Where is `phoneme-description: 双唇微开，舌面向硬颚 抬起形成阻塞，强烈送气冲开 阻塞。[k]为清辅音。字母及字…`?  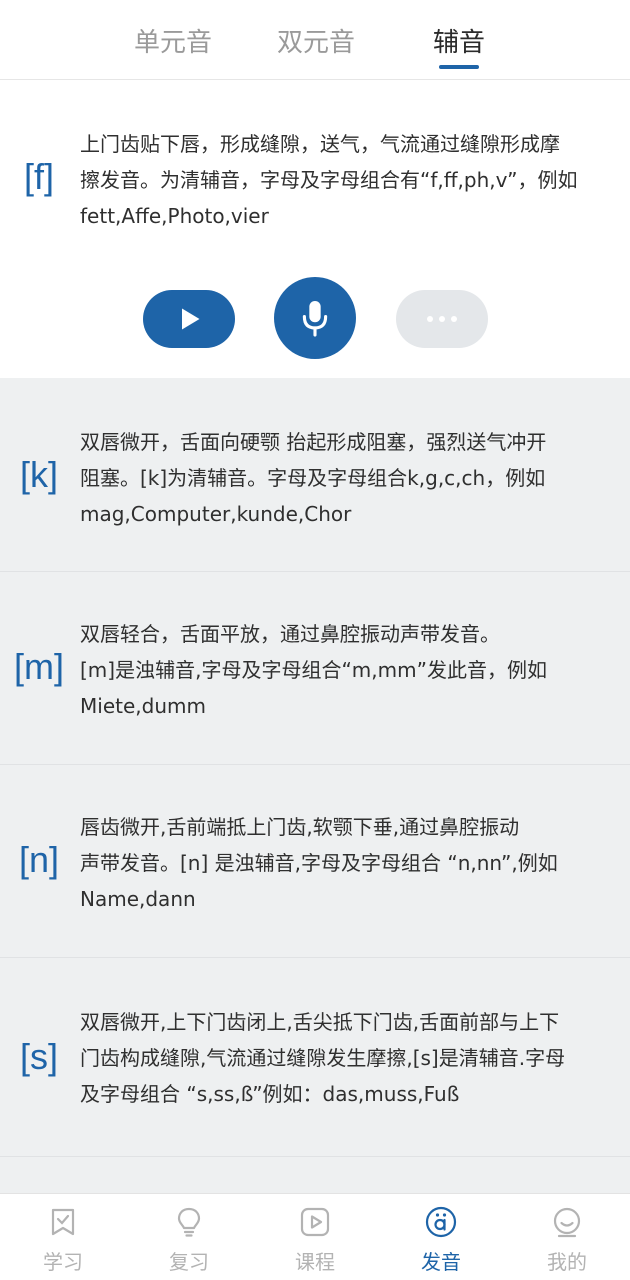 phoneme-description: 双唇微开，舌面向硬颚 抬起形成阻塞，强烈送气冲开 阻塞。[k]为清辅音。字母及字… is located at coordinates (345, 478).